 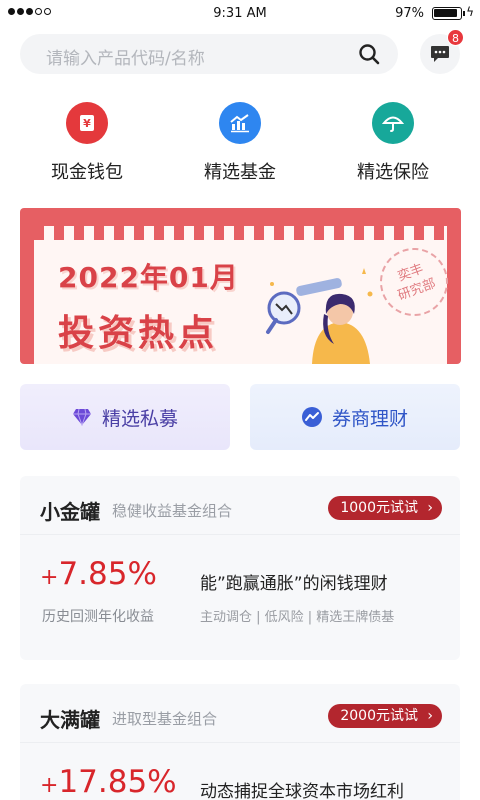 I want to click on search-placeholder: 请输入产品代码/名称, so click(x=125, y=59).